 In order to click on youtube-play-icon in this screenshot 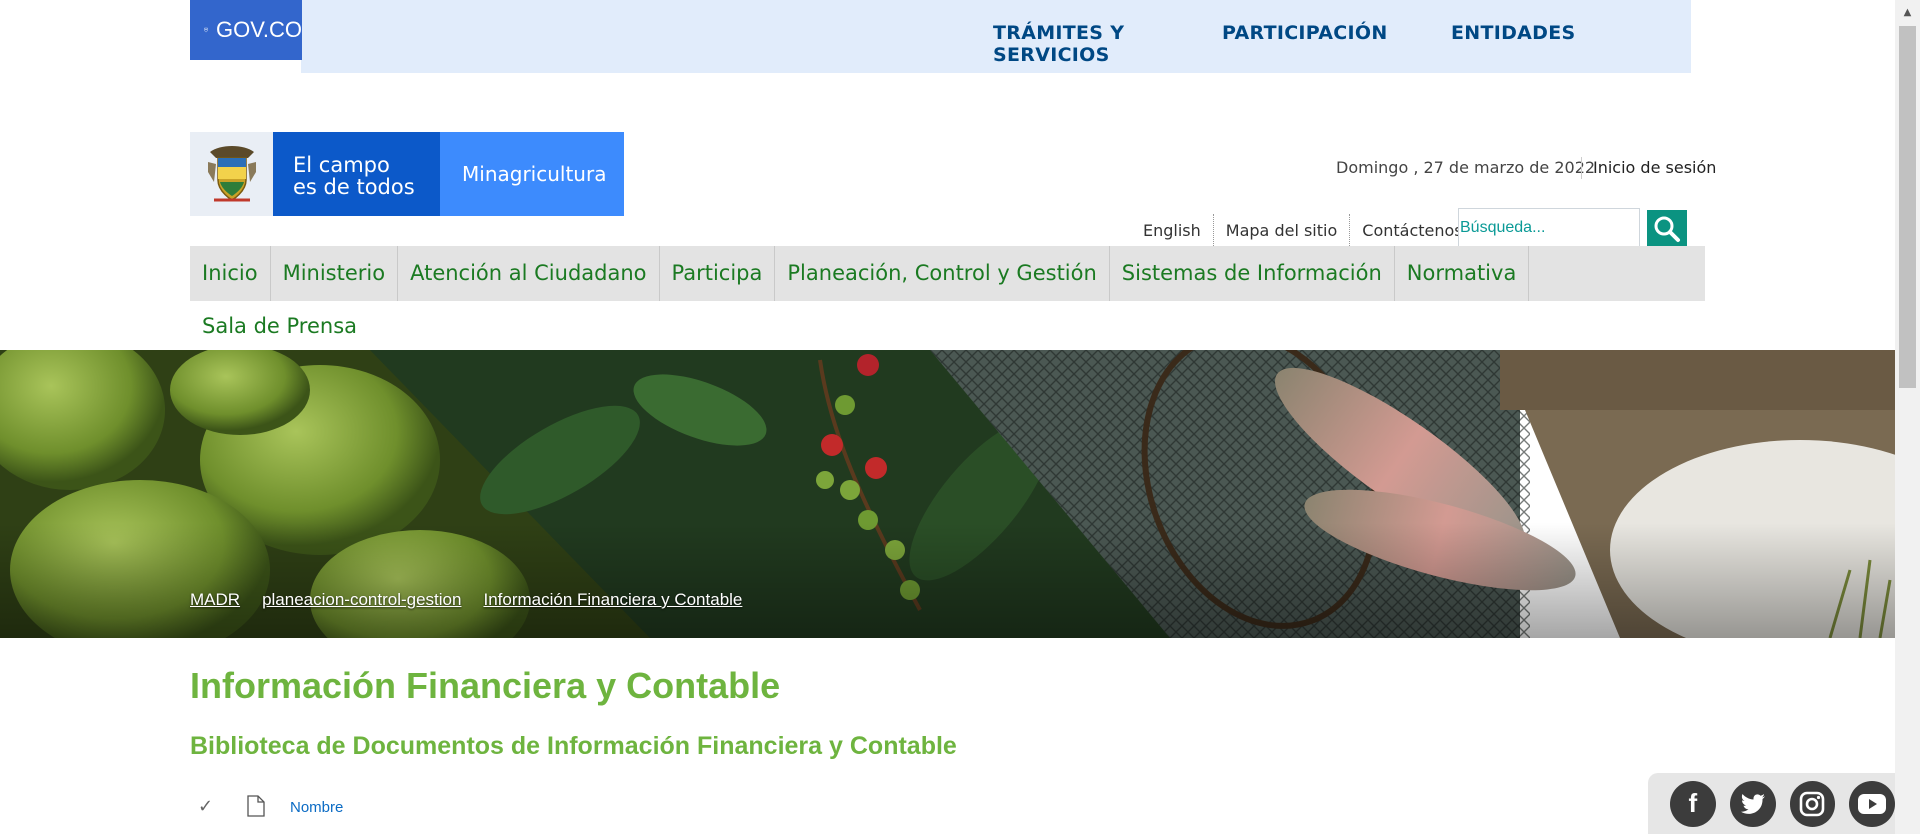, I will do `click(1872, 803)`.